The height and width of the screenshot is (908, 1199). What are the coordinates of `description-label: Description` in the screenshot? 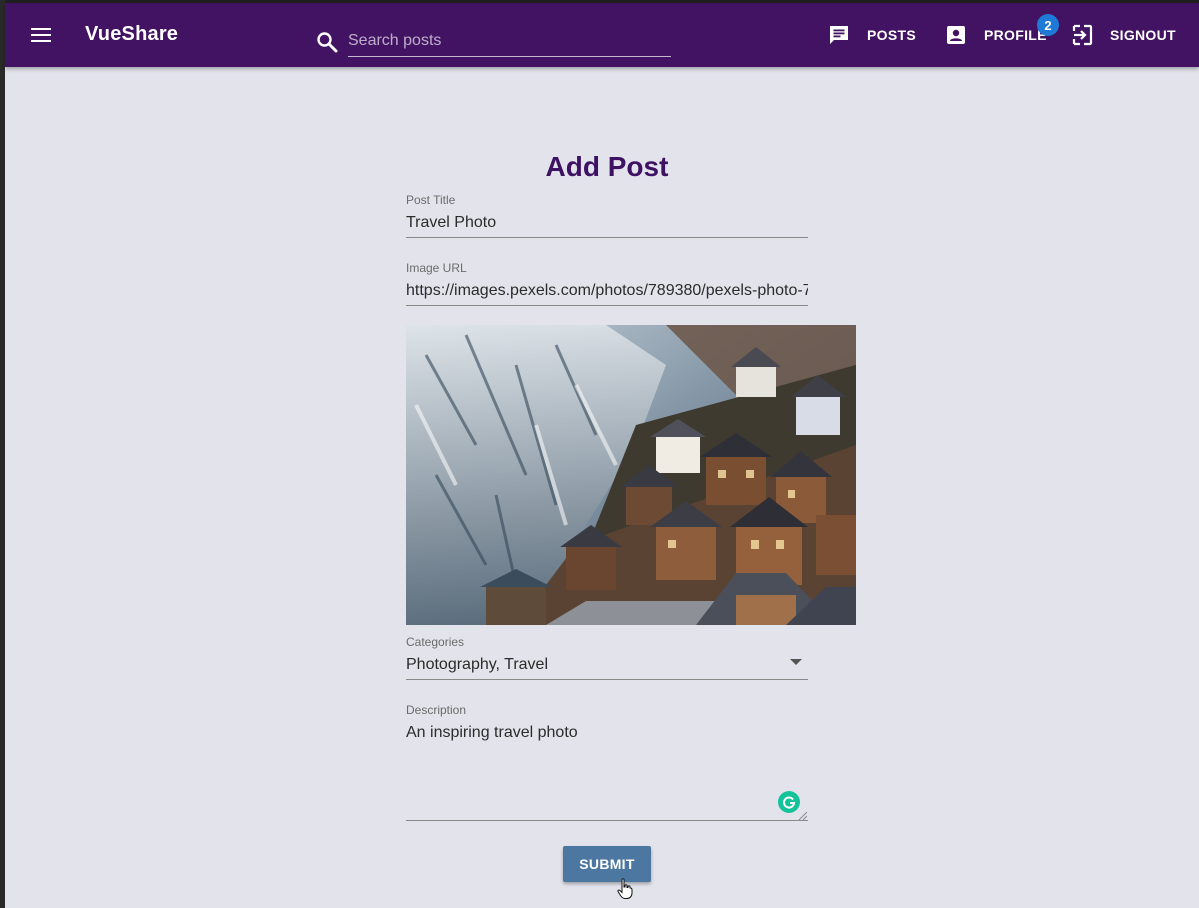 It's located at (436, 710).